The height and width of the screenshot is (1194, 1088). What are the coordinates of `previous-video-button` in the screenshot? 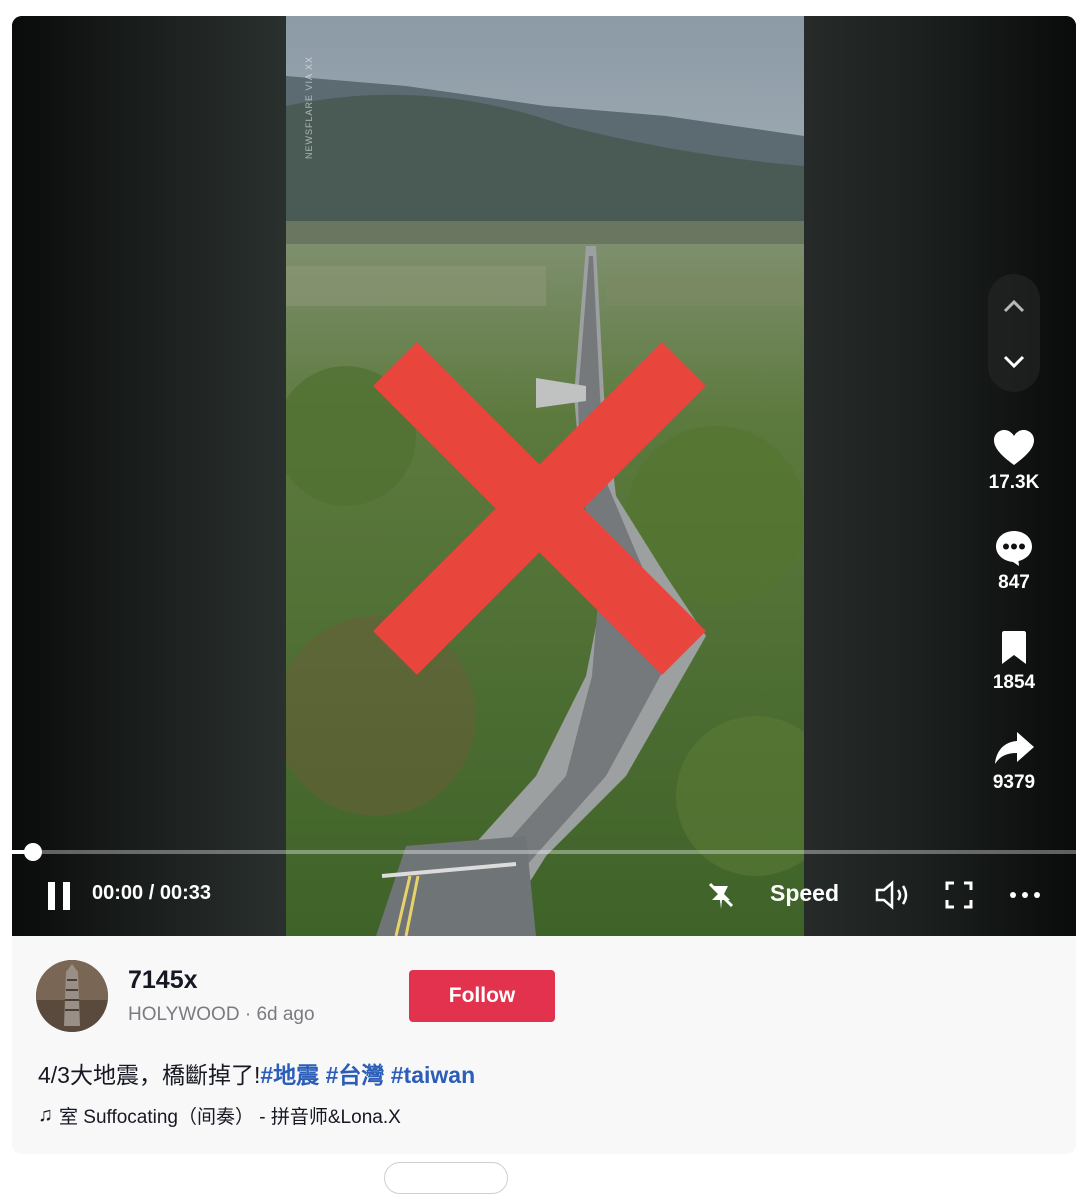 It's located at (1014, 306).